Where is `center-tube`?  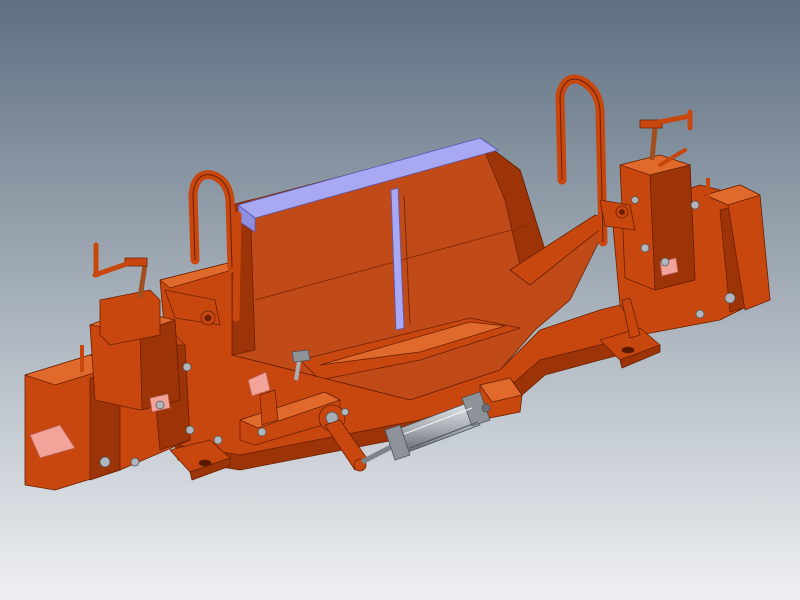
center-tube is located at coordinates (237, 266).